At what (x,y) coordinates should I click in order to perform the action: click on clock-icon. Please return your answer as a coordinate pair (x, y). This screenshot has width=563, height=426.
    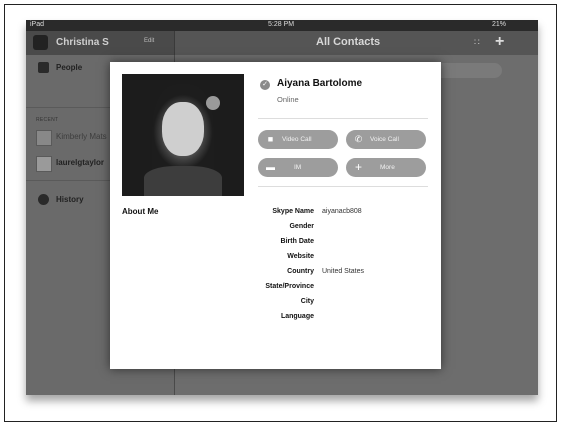
    Looking at the image, I should click on (43, 199).